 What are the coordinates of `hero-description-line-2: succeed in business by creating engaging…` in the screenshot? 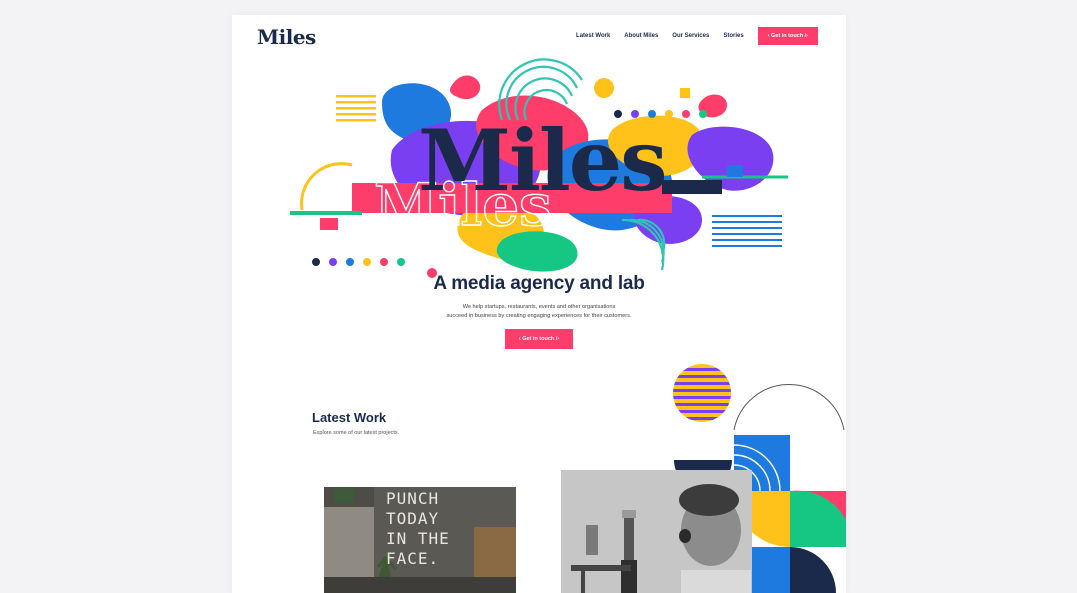 It's located at (539, 316).